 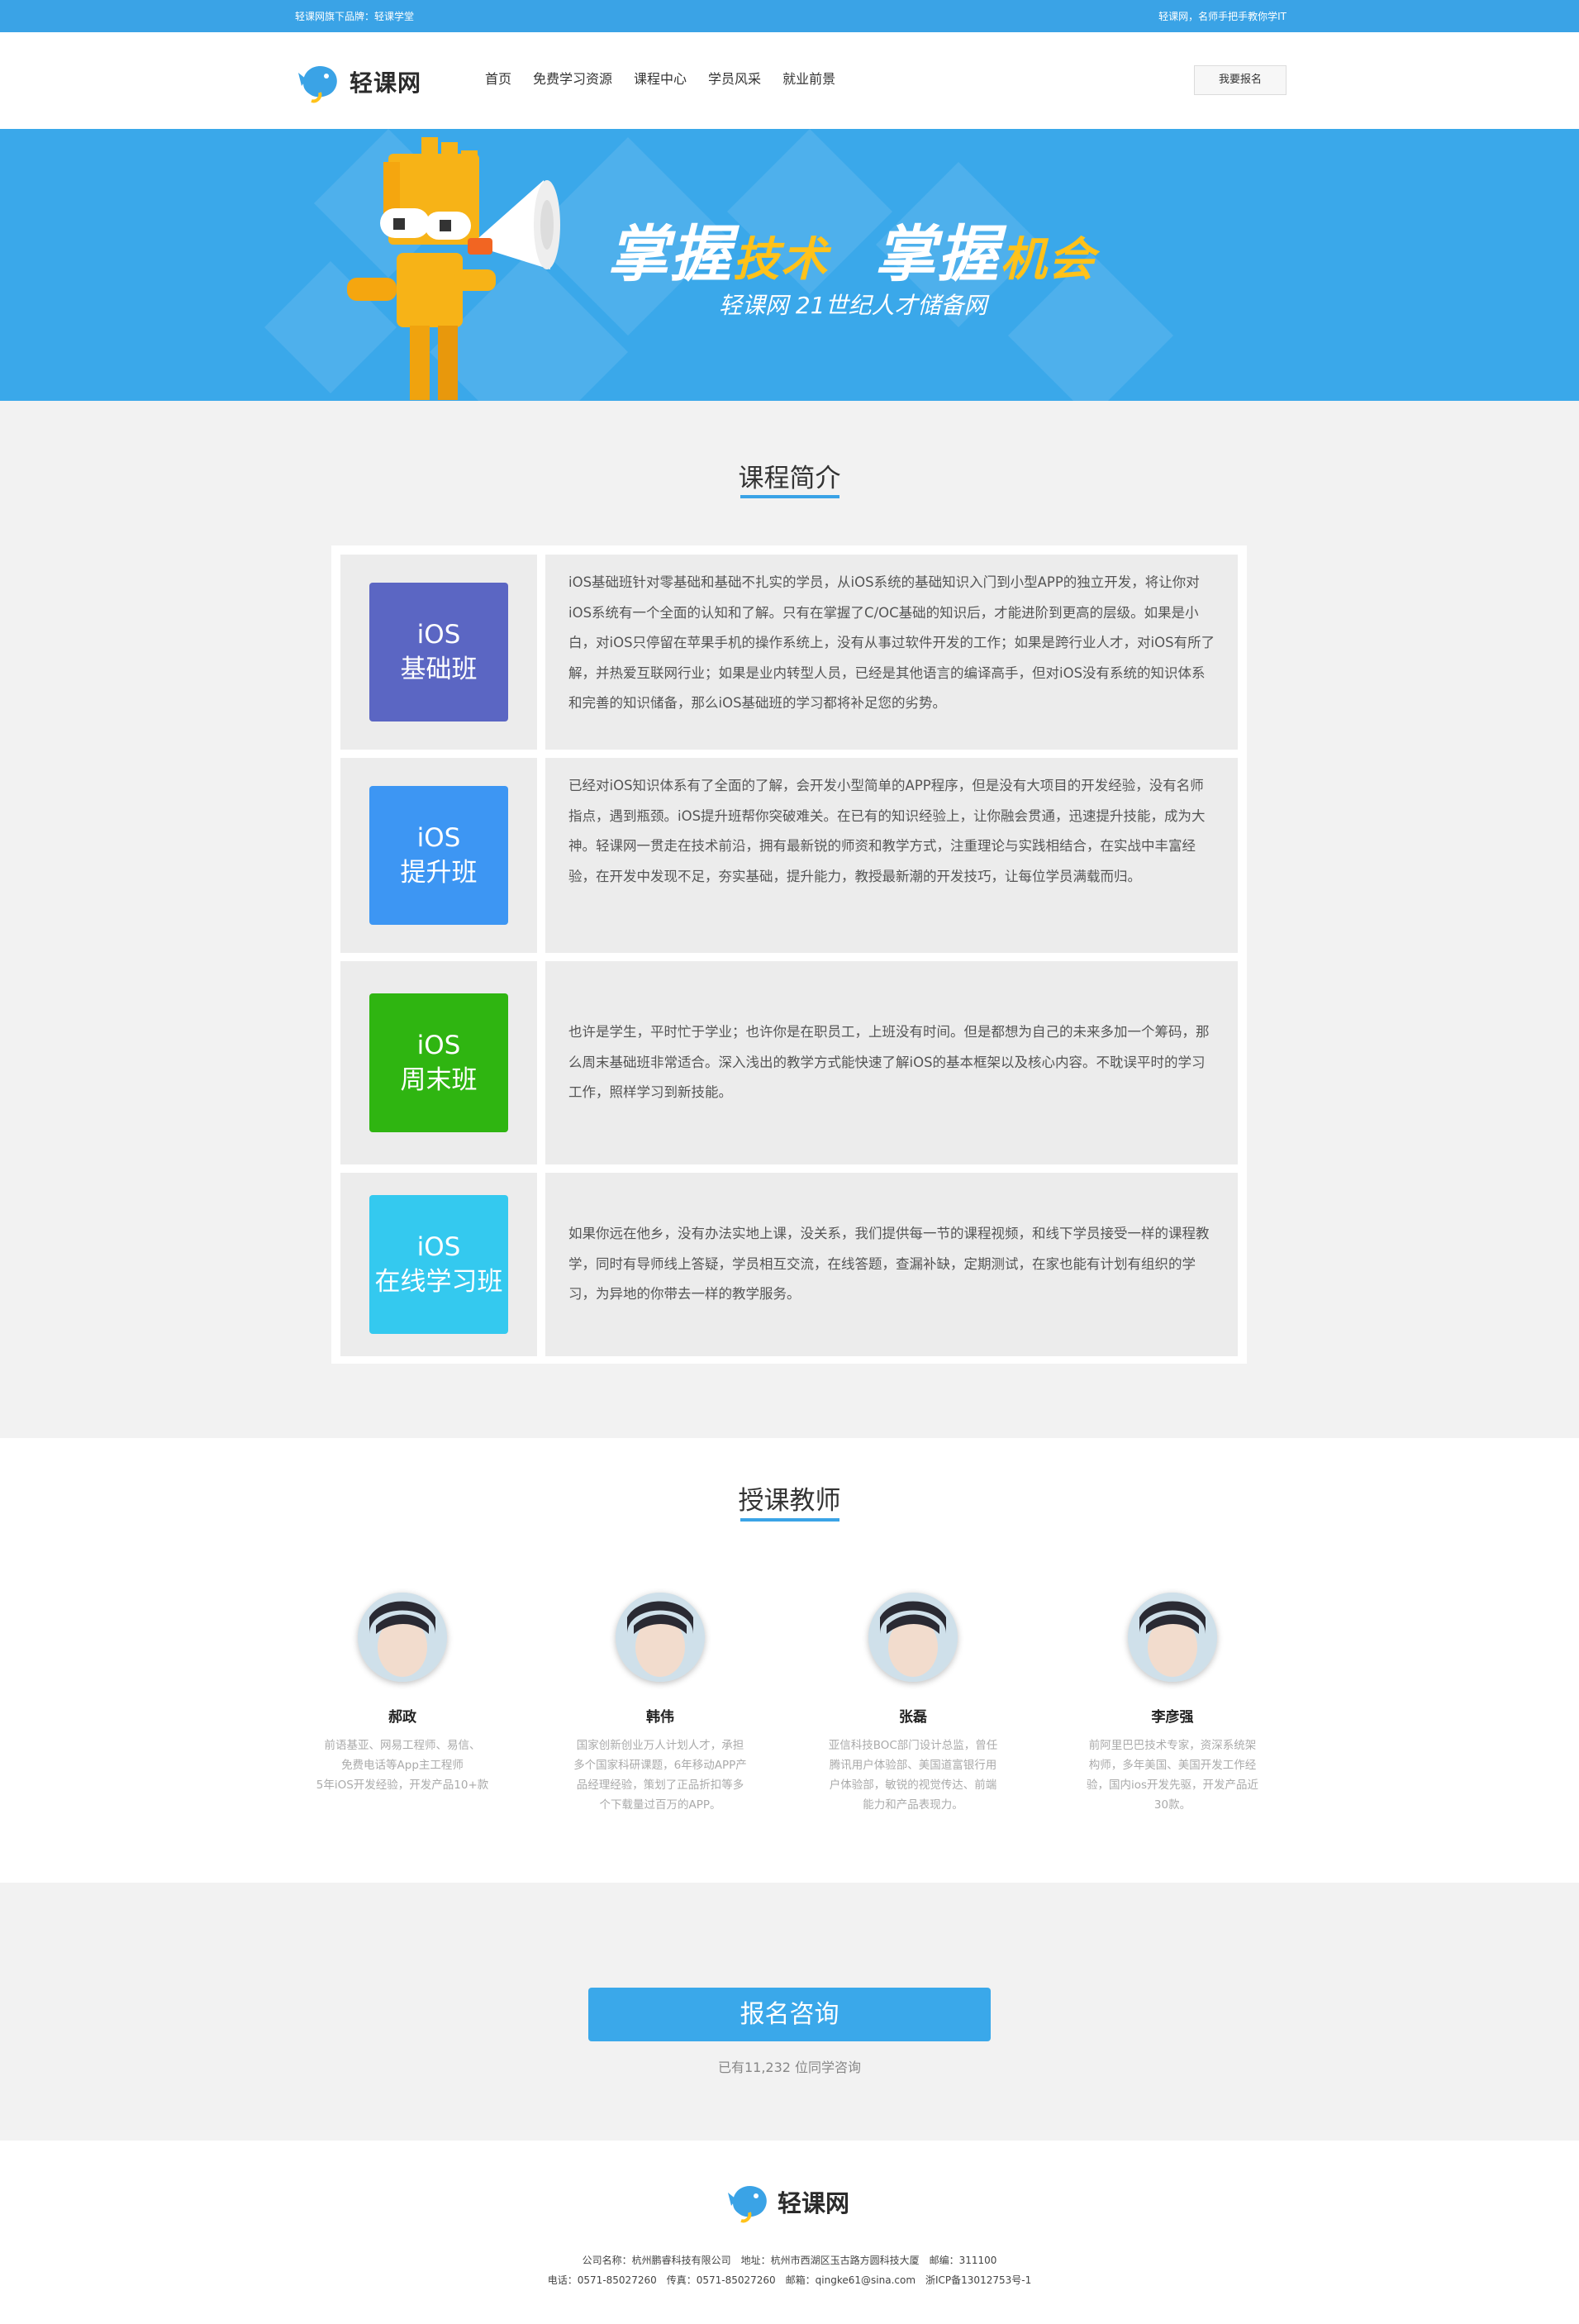 I want to click on topbar-slogan-text: 轻课网，名师手把手教你学IT, so click(x=1222, y=16).